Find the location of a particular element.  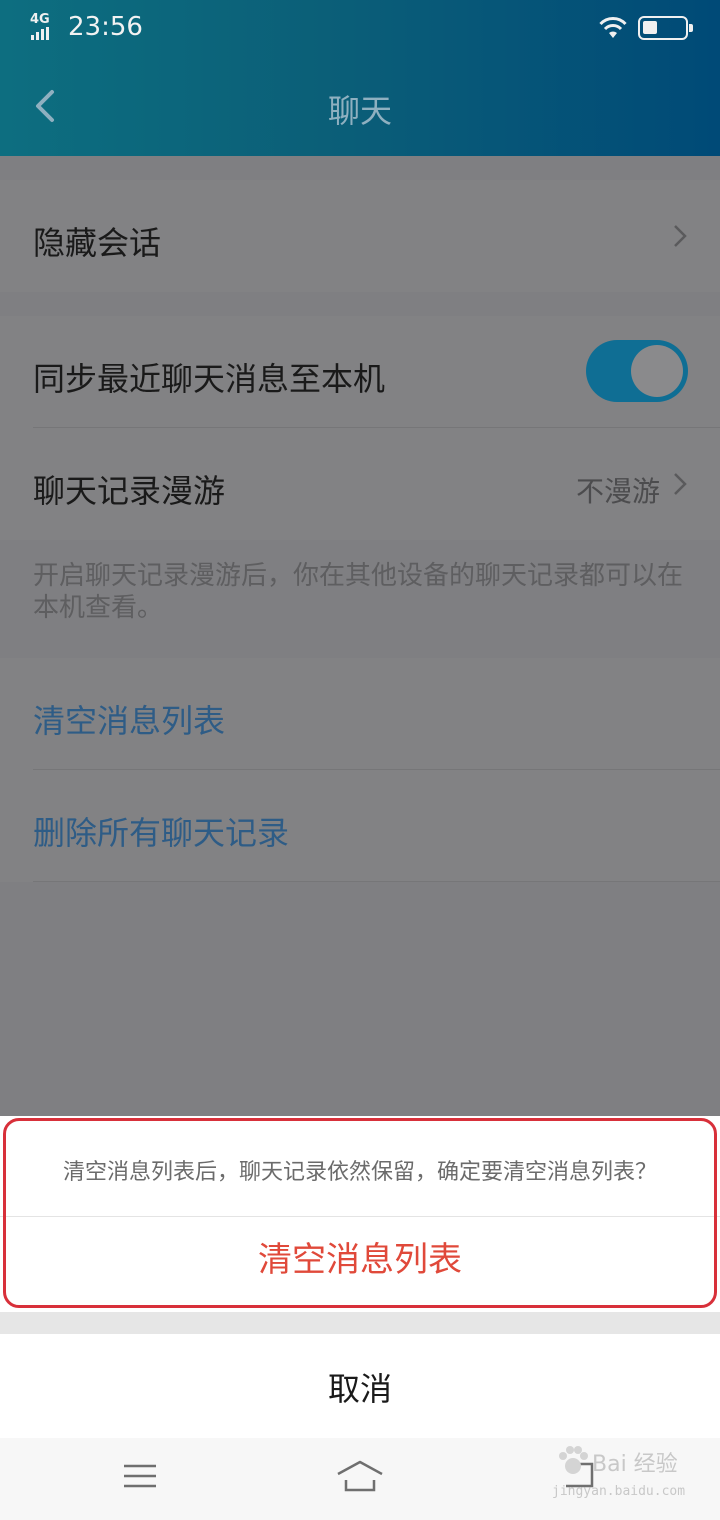

cancel-button: 取消 is located at coordinates (360, 1386).